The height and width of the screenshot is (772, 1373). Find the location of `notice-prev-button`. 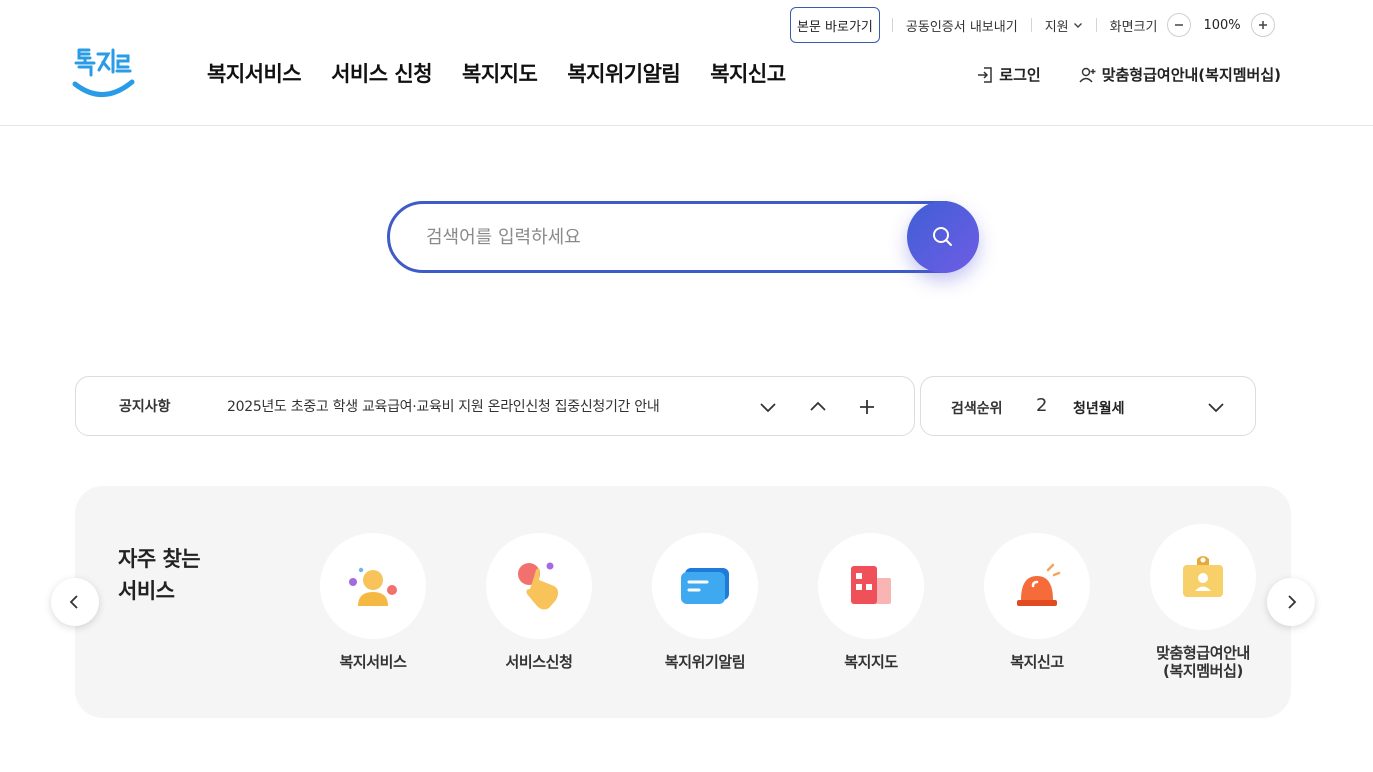

notice-prev-button is located at coordinates (818, 407).